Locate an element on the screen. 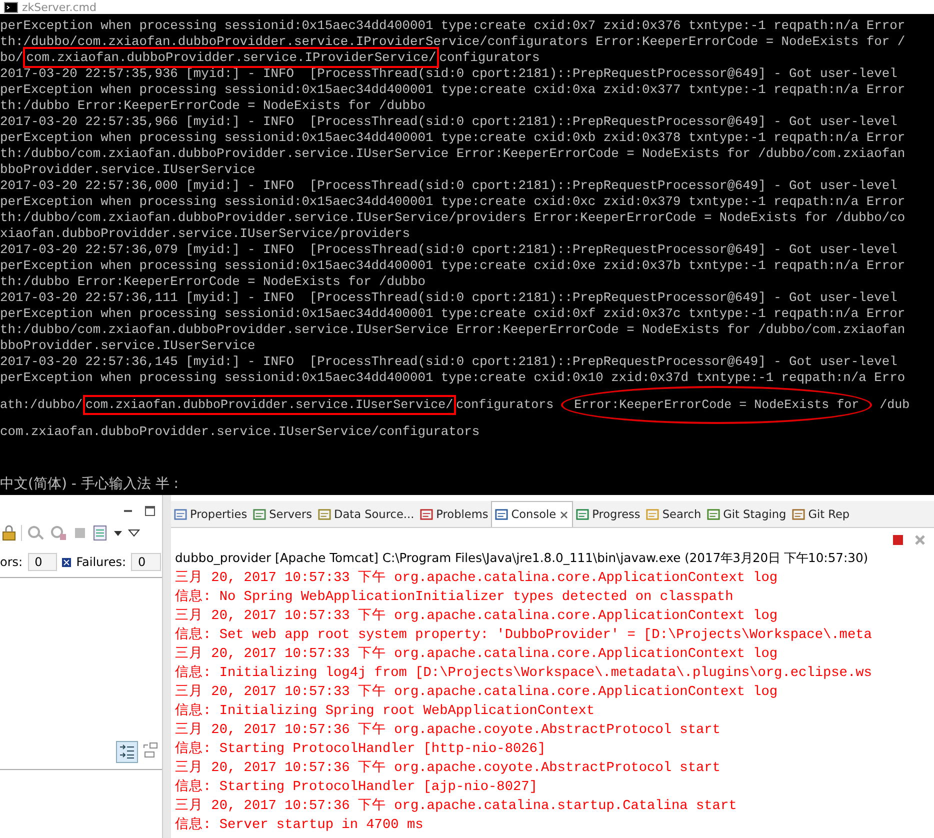 Image resolution: width=934 pixels, height=838 pixels. log-line: 2017-03-20 22:57:36,111 [myid:] - INFO [ProcessThread(sid:0 cport:2181)::PrepRequestProcessor@649] - Got user-level is located at coordinates (449, 298).